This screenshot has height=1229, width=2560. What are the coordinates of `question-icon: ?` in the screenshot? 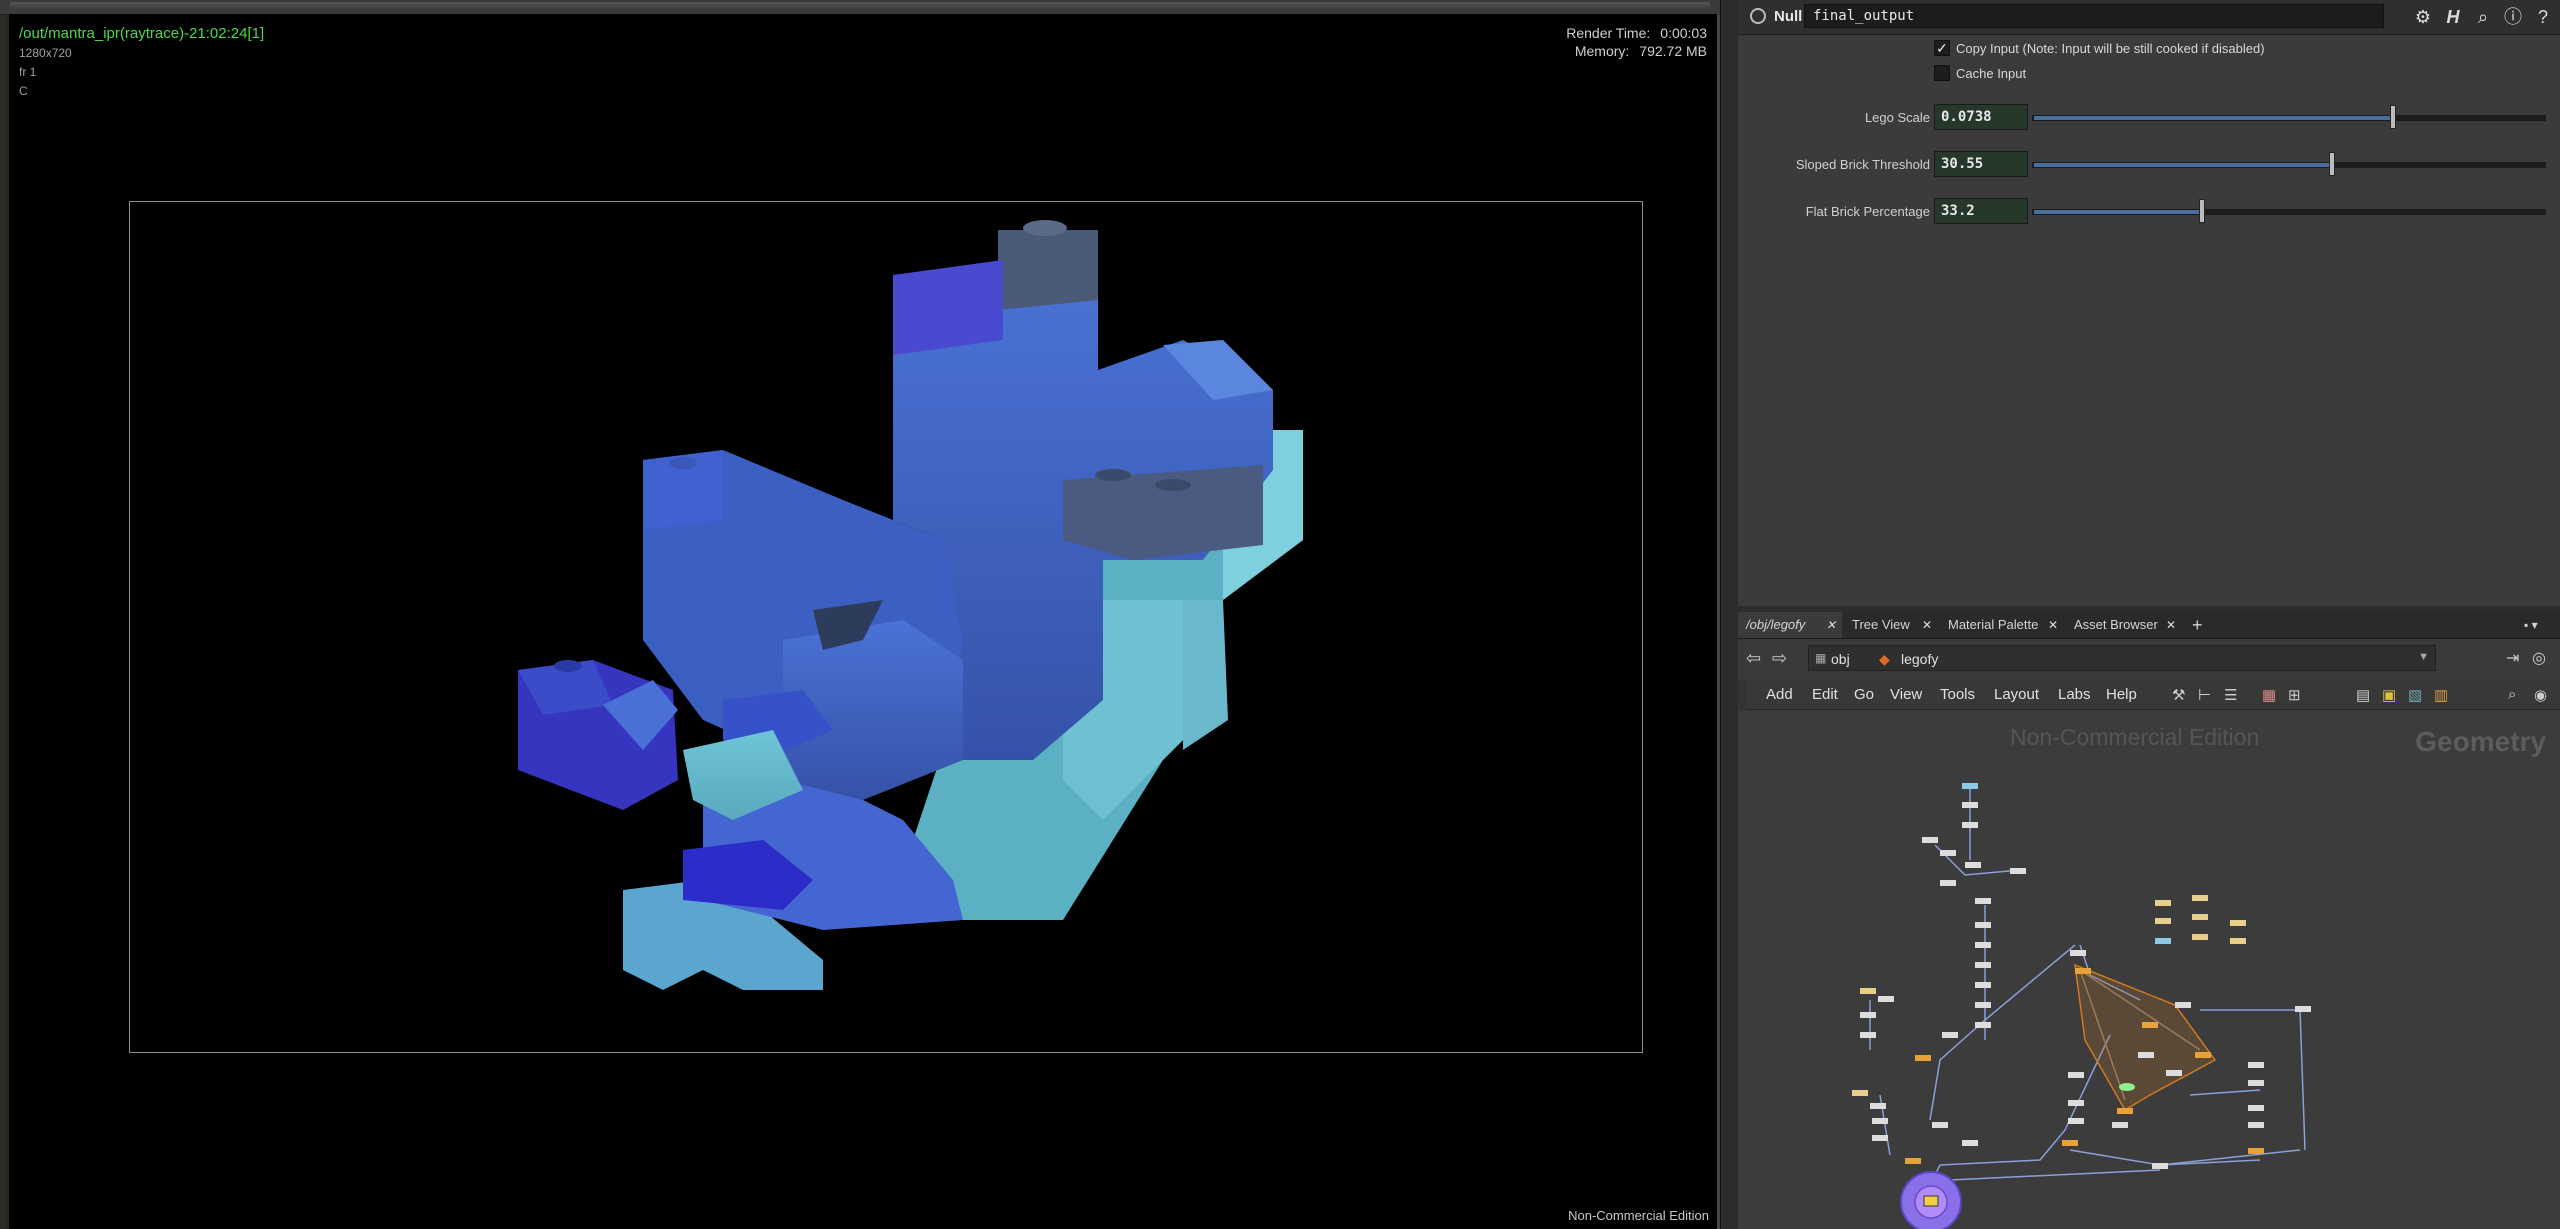 It's located at (2543, 17).